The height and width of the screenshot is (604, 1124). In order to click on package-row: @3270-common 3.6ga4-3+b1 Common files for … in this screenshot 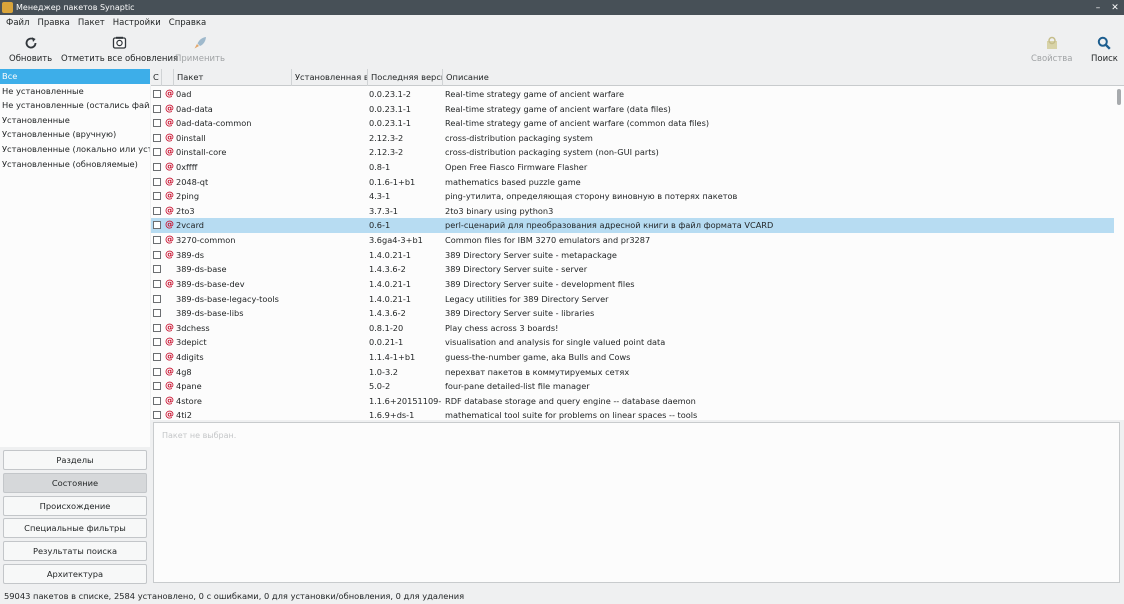, I will do `click(632, 240)`.